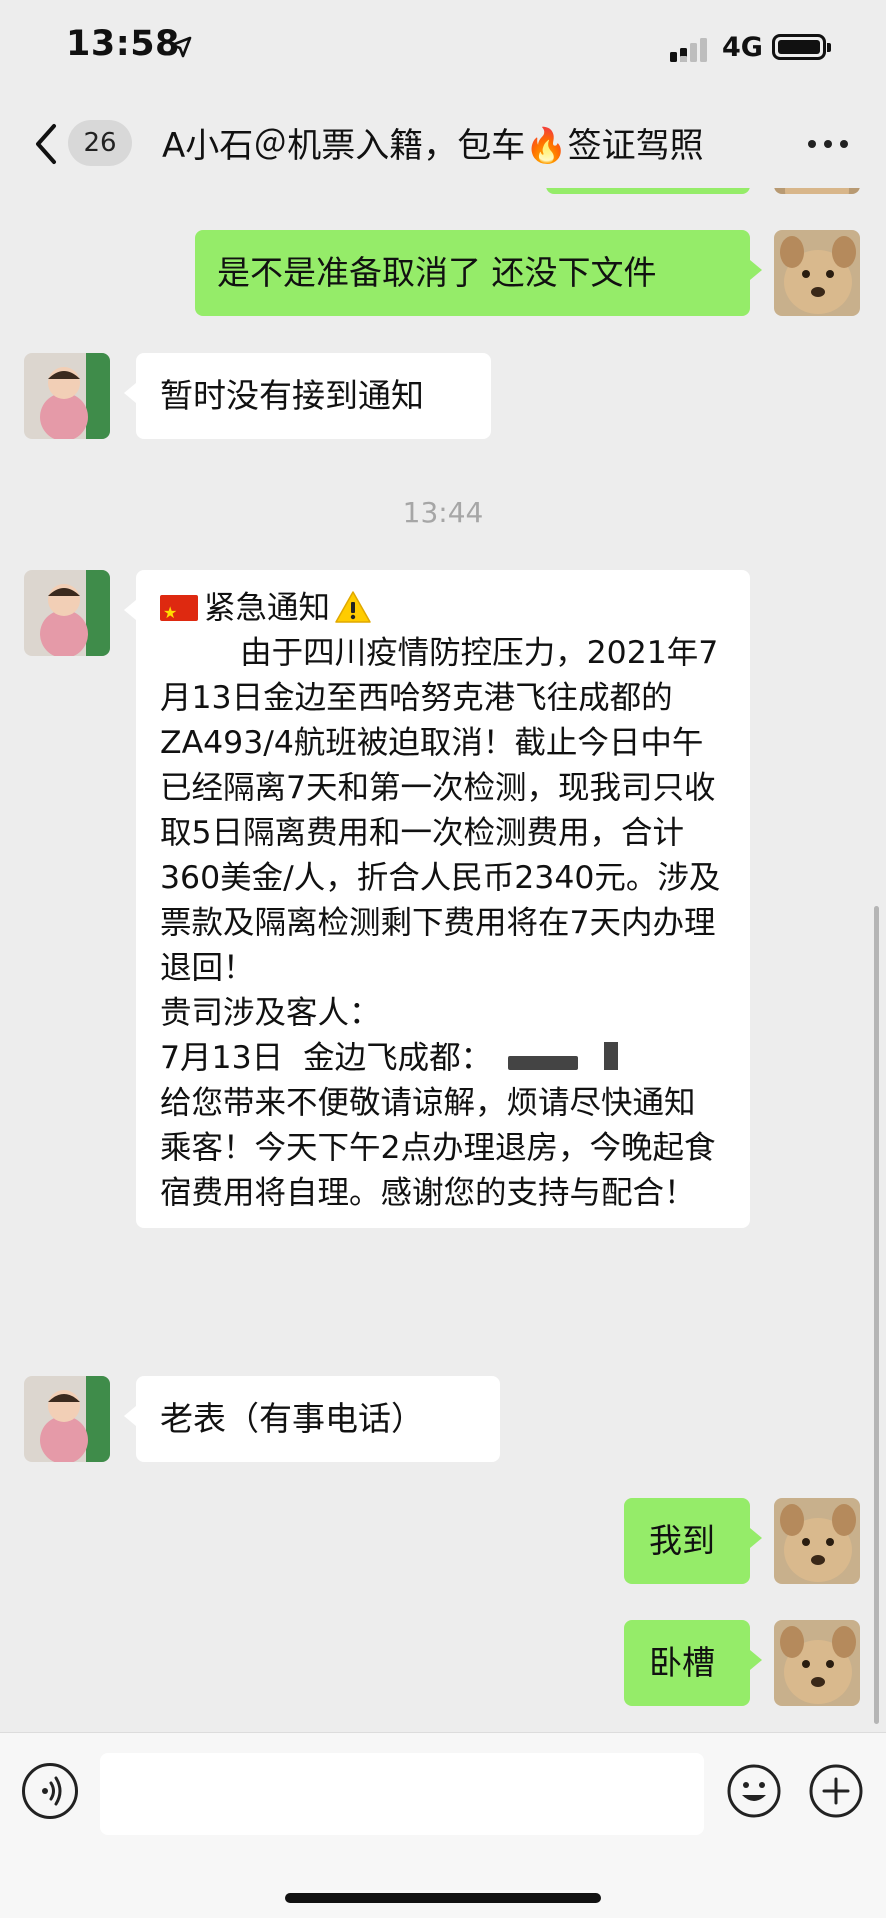  I want to click on more-dots-icon, so click(829, 144).